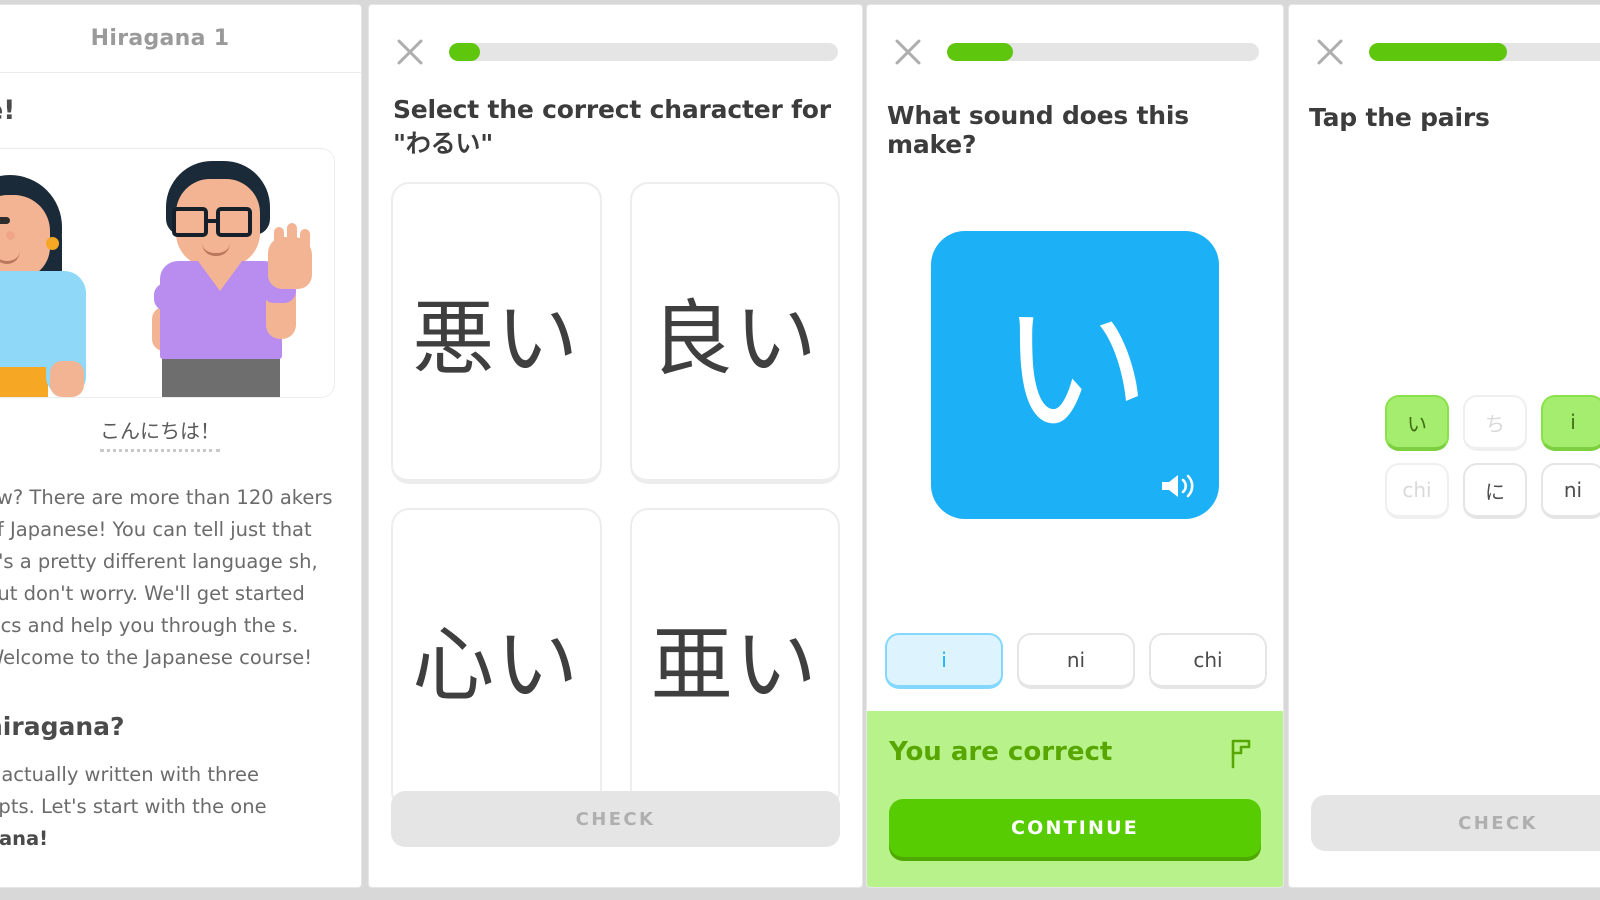  I want to click on exercise-prompt: Select the correct character for "わるい", so click(612, 126).